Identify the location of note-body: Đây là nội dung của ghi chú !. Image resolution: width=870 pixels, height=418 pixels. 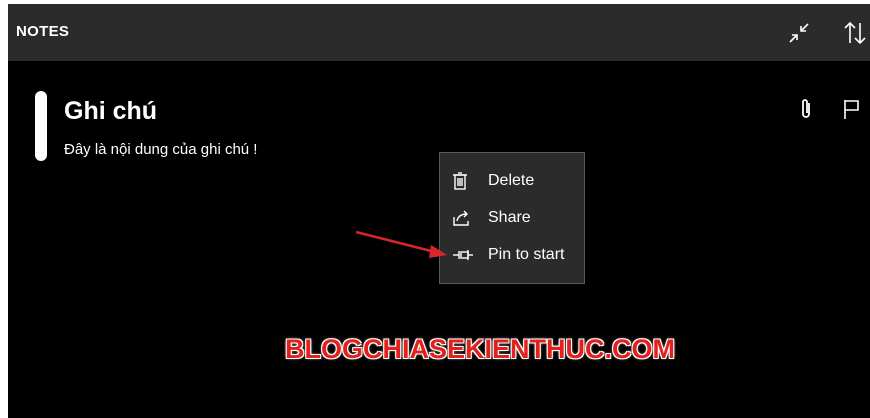
(161, 149).